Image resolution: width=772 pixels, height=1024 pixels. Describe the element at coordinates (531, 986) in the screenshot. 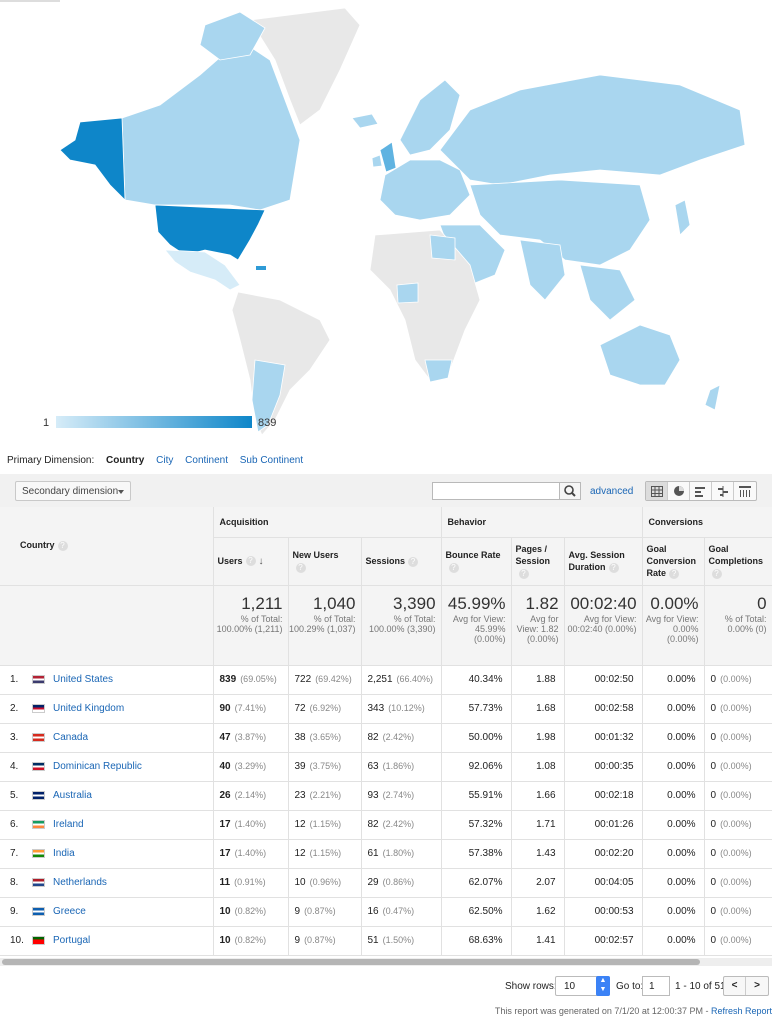

I see `show-rows-label: Show rows:` at that location.